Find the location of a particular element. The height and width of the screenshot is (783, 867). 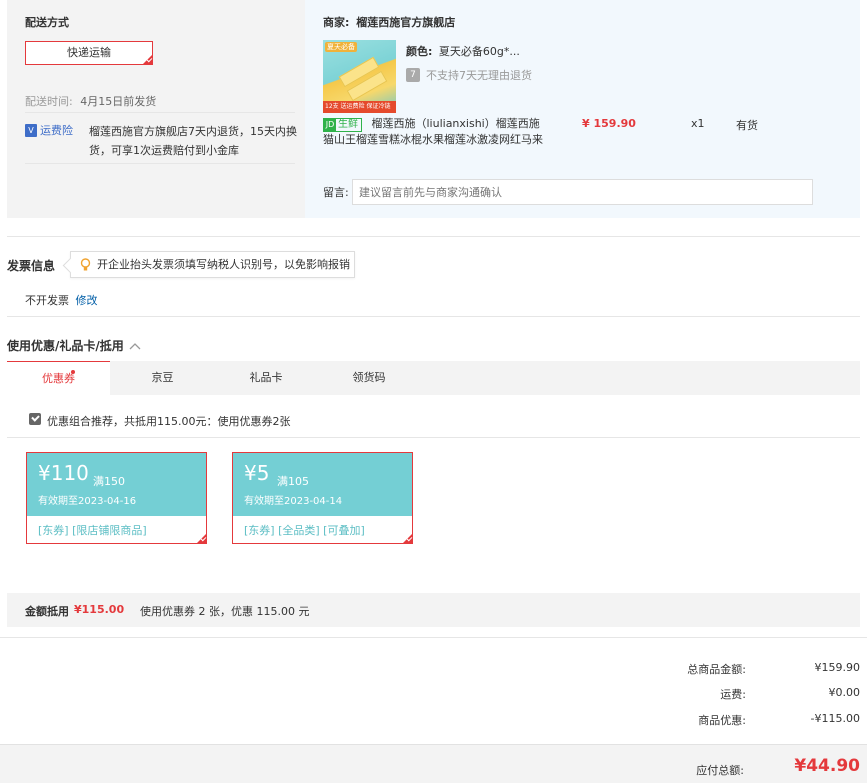

tab-redeem-code: 领货码 is located at coordinates (369, 378).